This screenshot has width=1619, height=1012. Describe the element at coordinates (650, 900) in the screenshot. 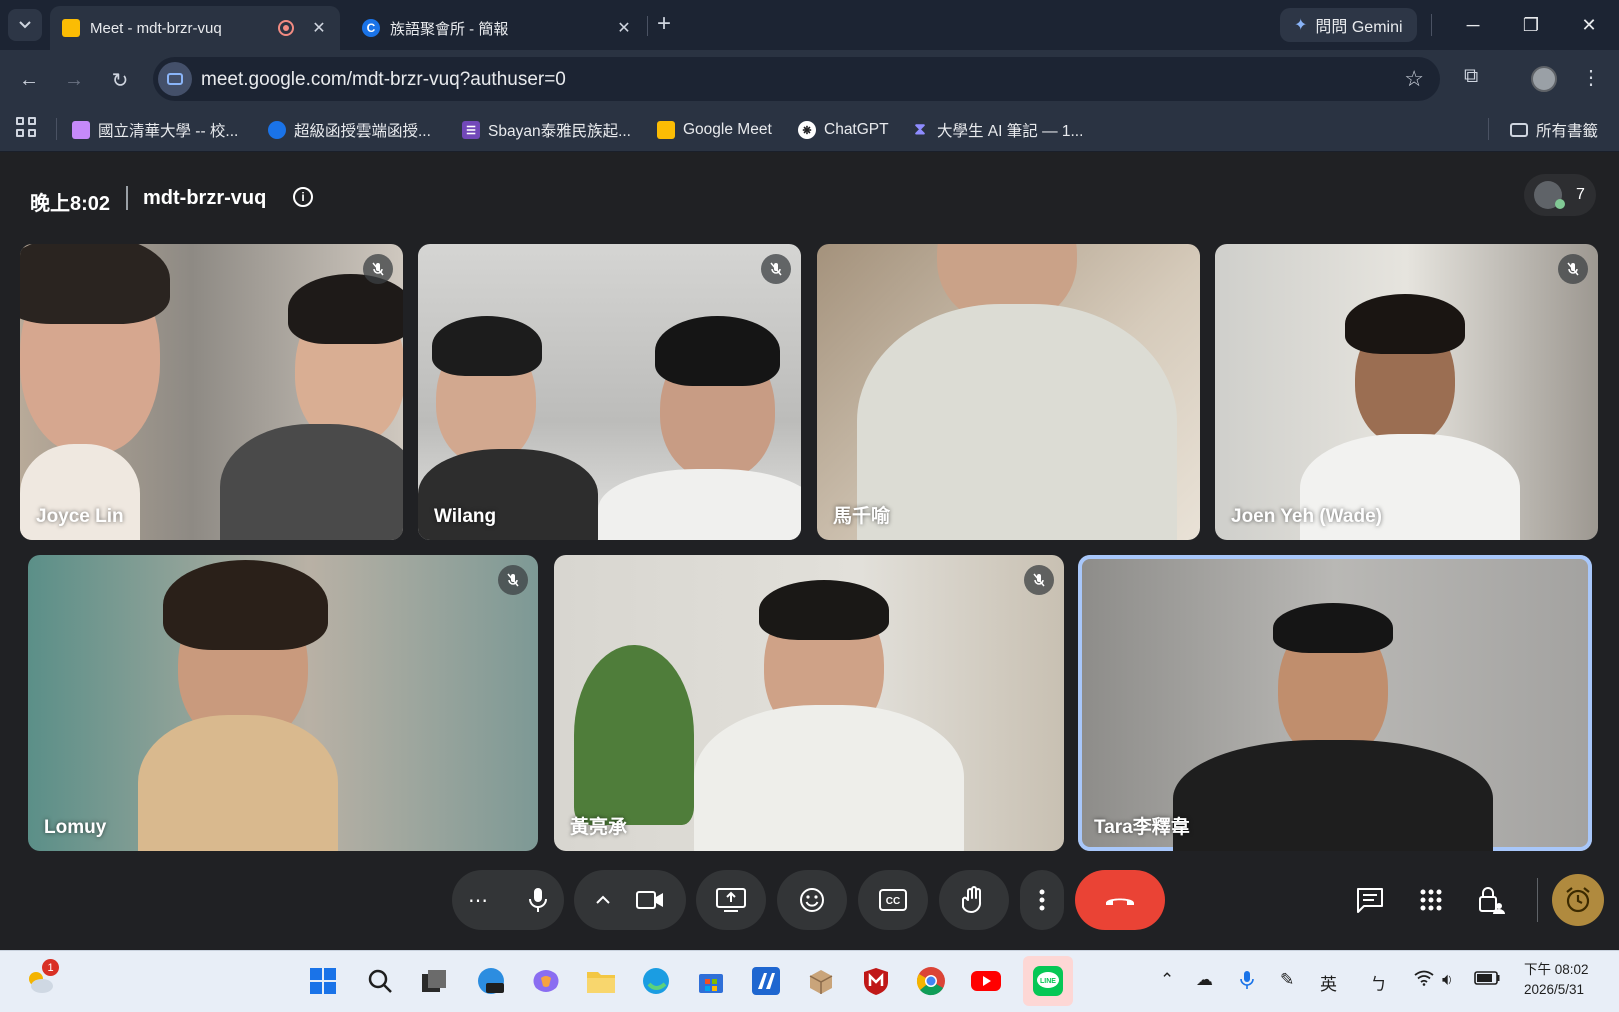

I see `camera-icon` at that location.